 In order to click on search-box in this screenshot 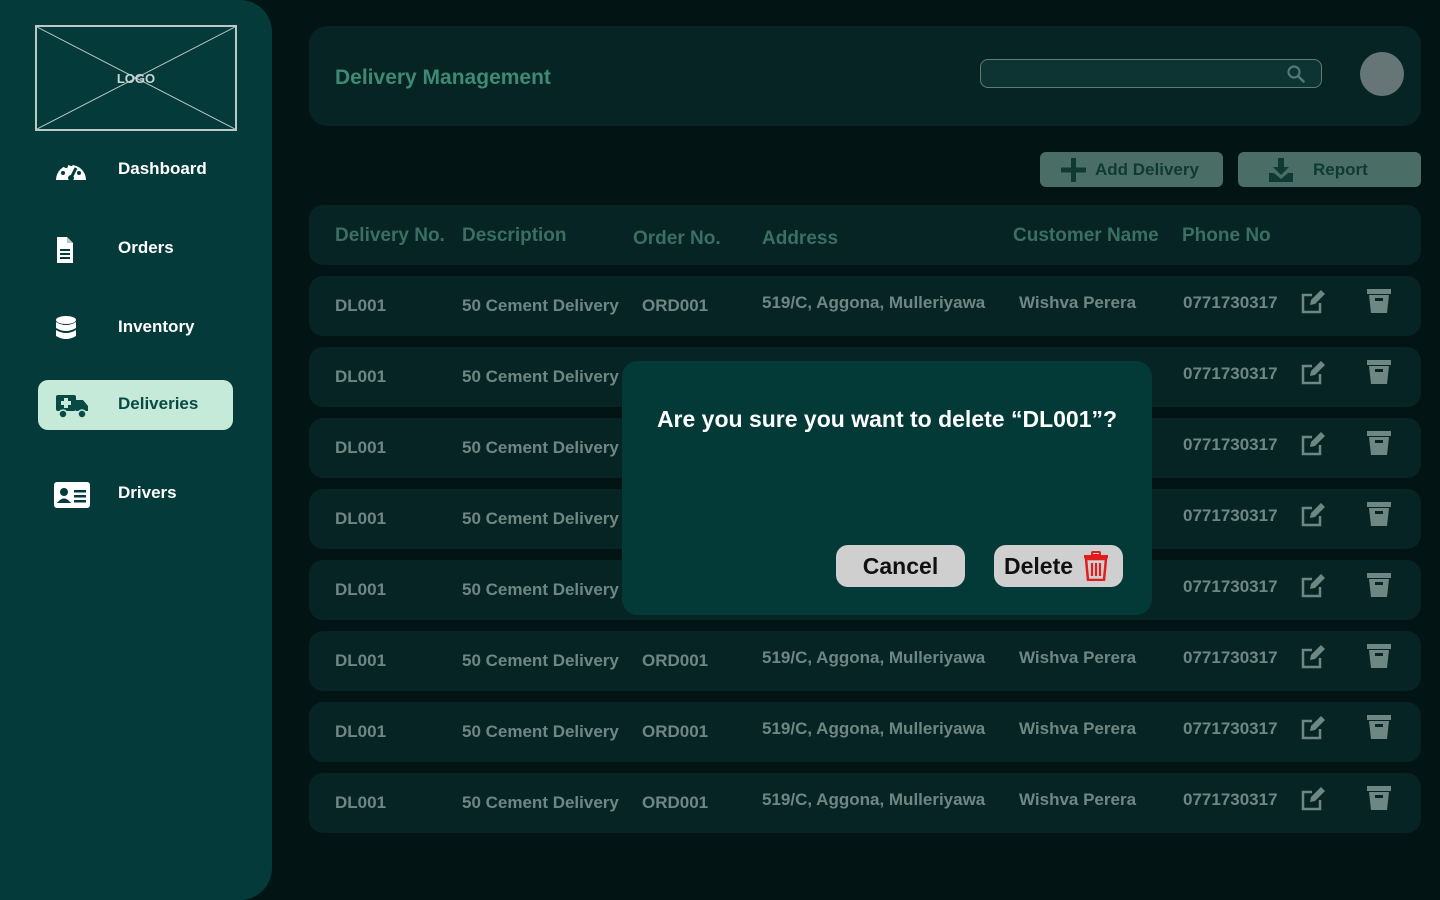, I will do `click(1151, 73)`.